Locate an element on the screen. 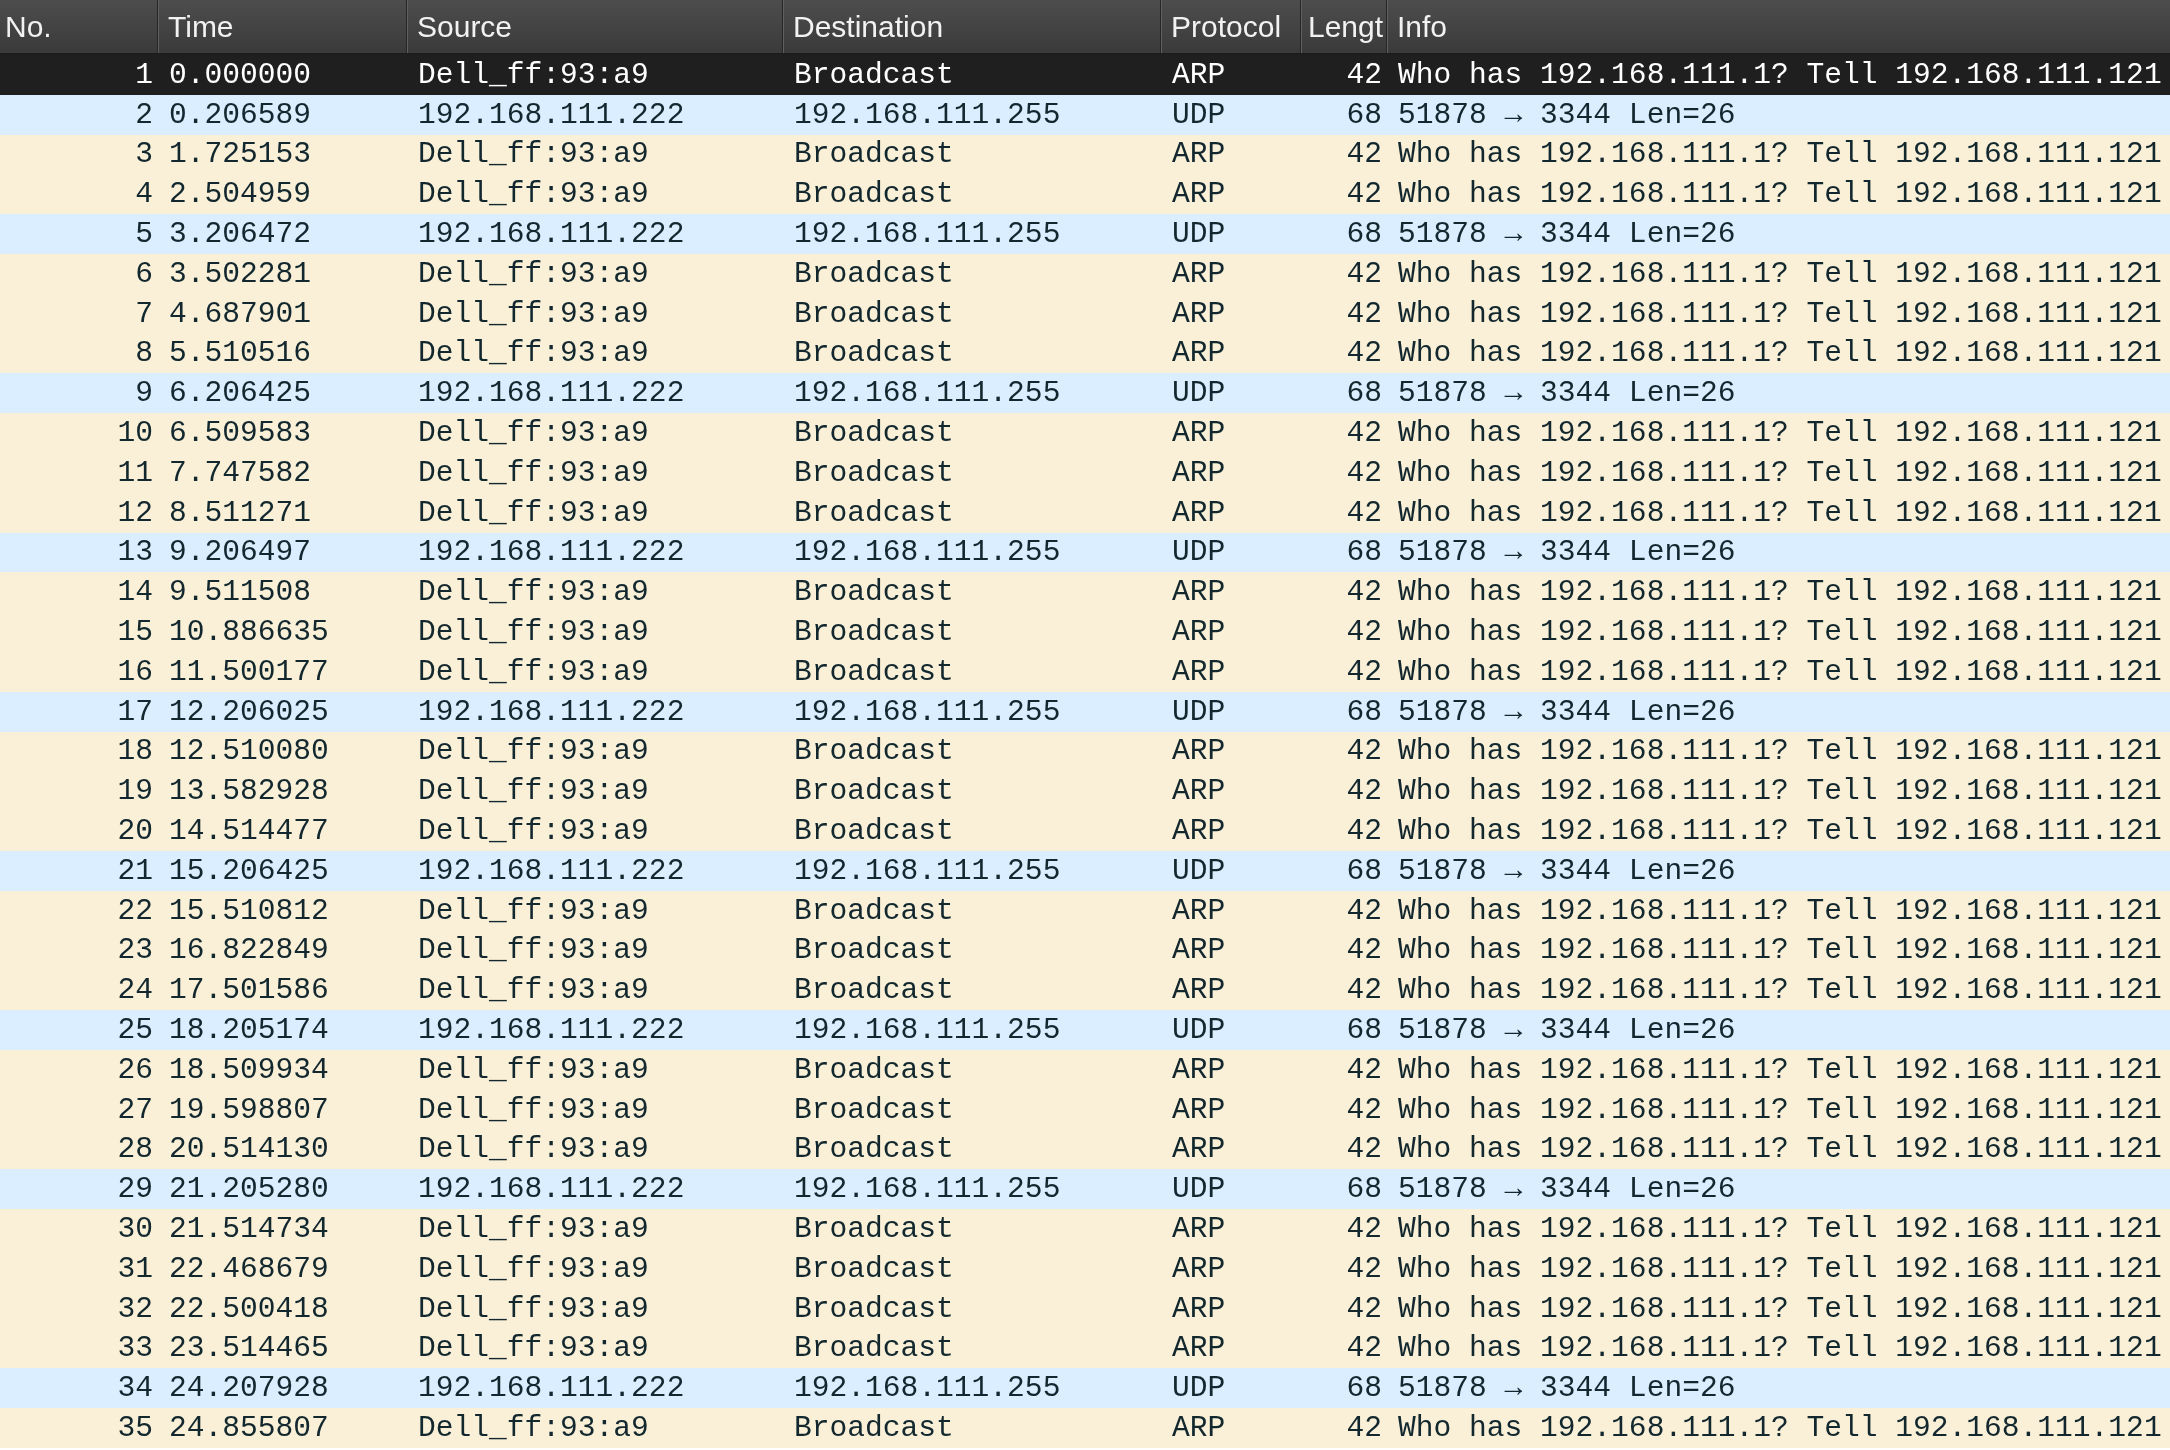  packet-row: 7 4.687901 Dell_ff:93:a9 Broadcast ARP 42 Who has 192.168.111.1? Tell 192.168.111.121 is located at coordinates (1085, 313).